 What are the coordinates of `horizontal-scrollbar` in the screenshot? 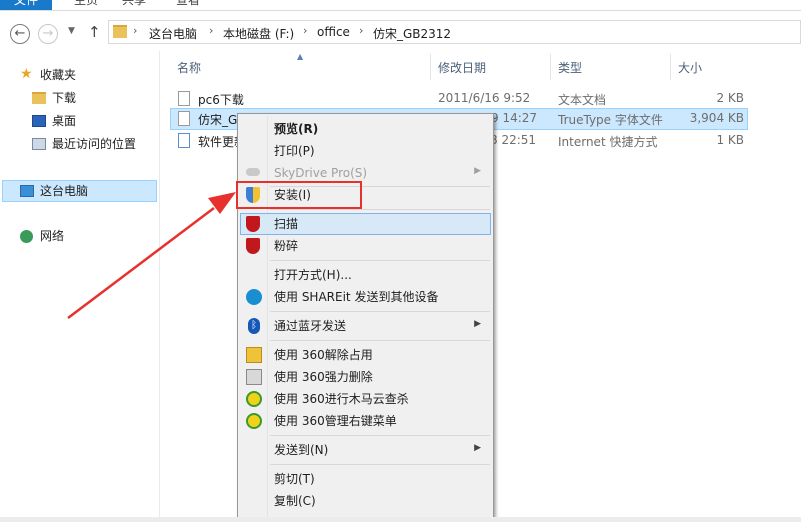 It's located at (400, 519).